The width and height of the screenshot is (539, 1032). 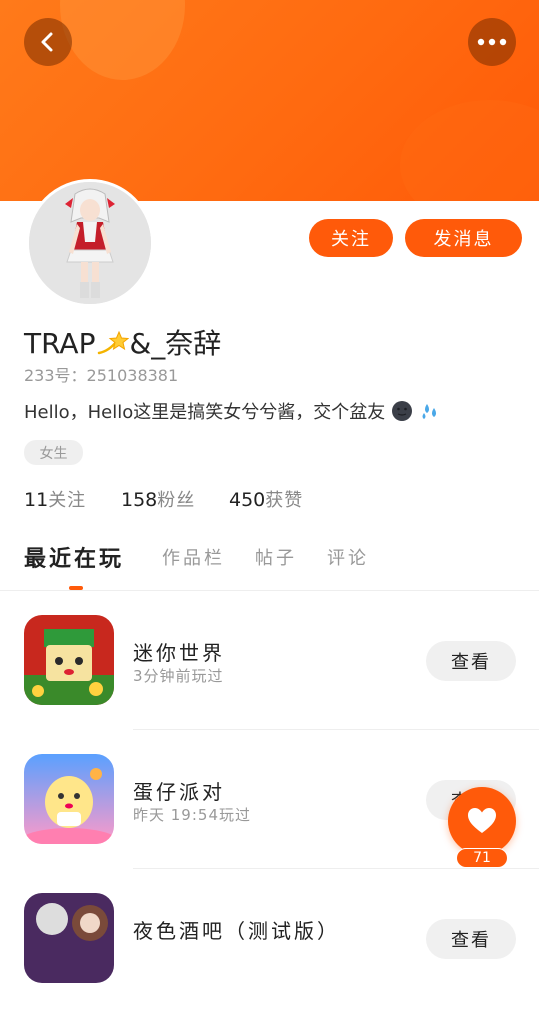 What do you see at coordinates (69, 660) in the screenshot?
I see `mini-world-game-icon` at bounding box center [69, 660].